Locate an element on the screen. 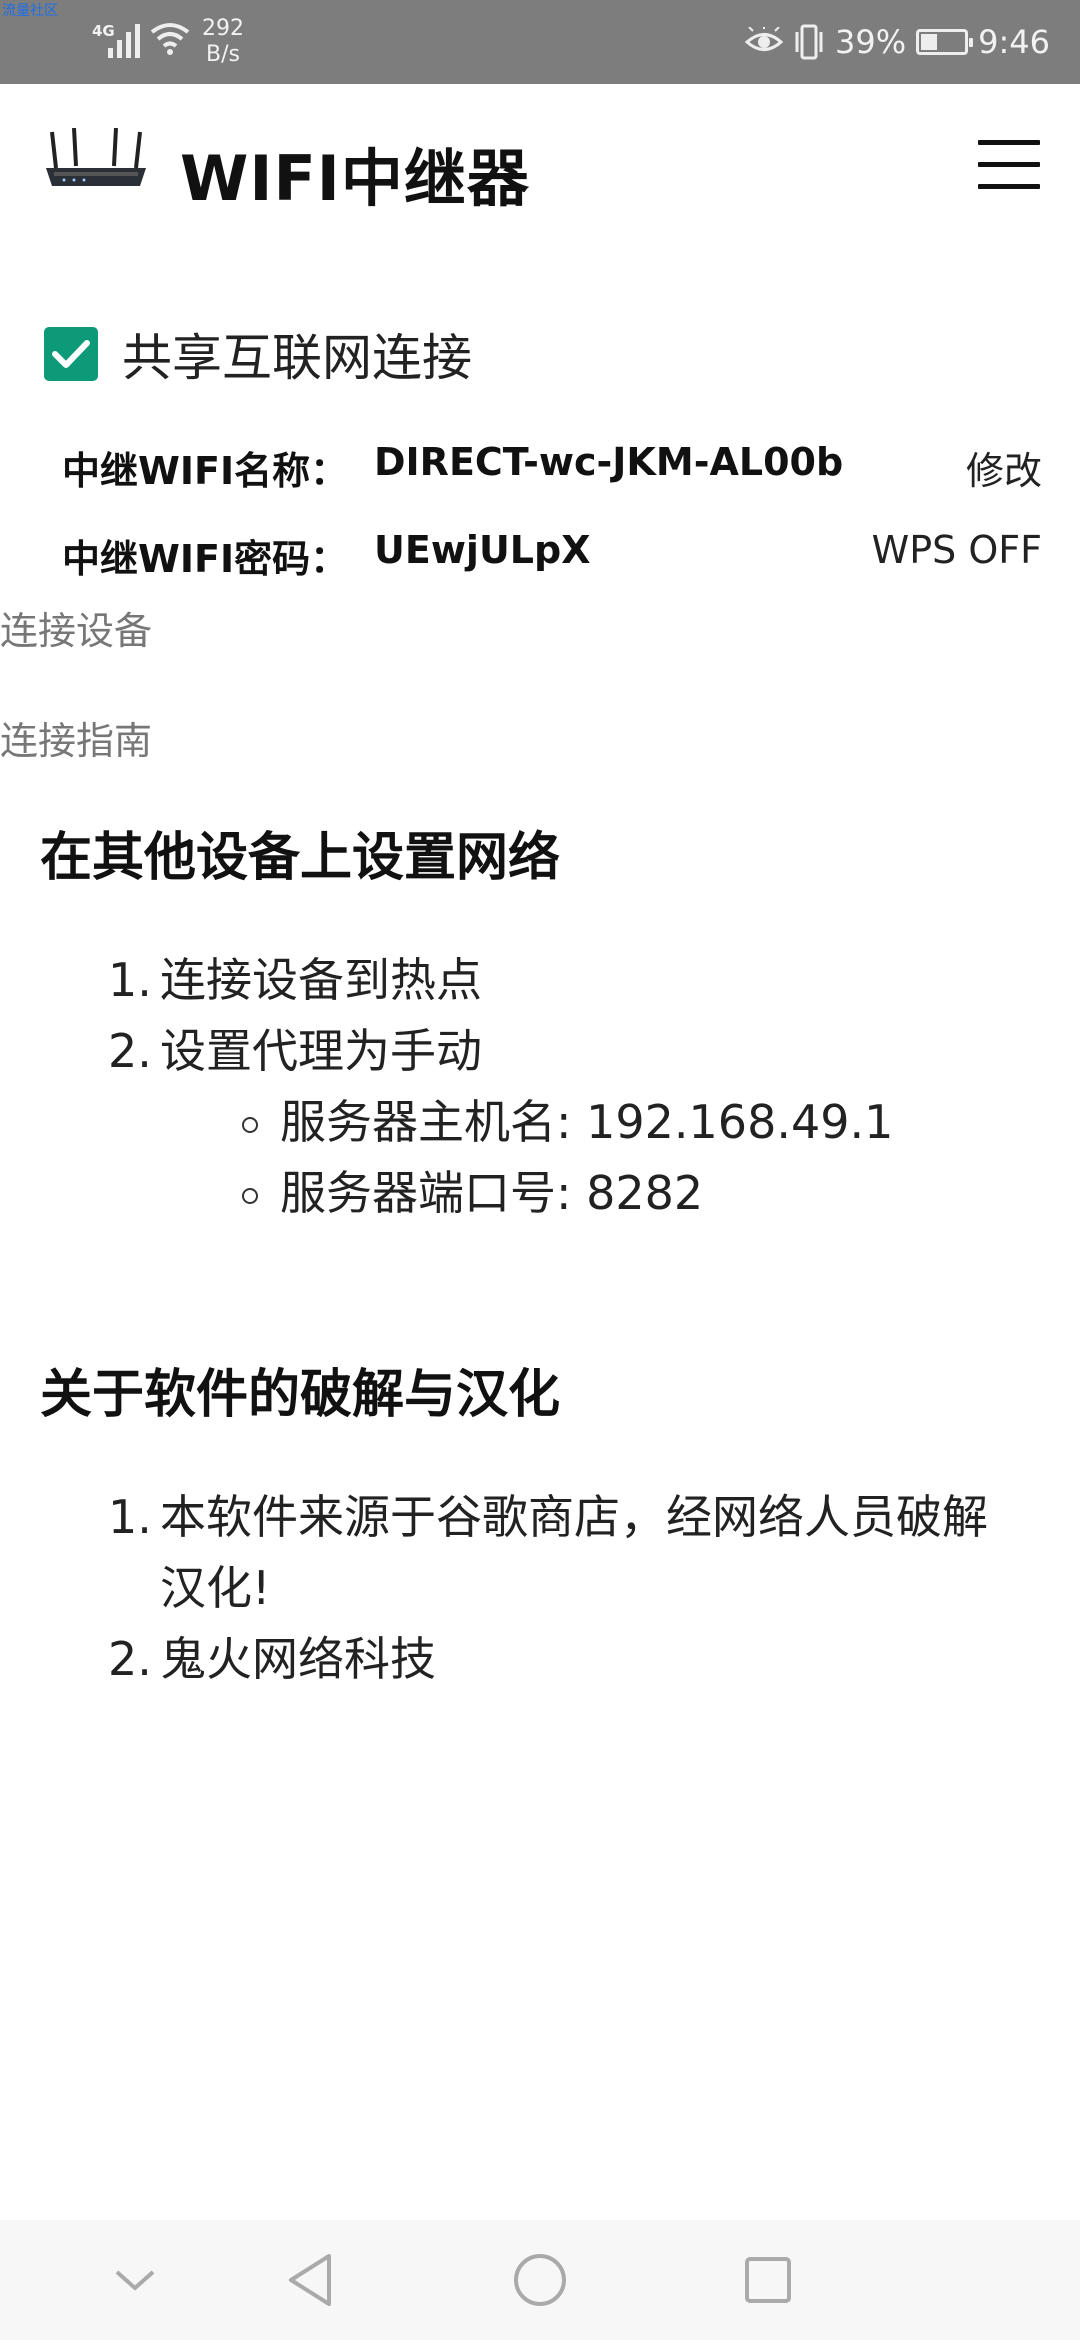 This screenshot has height=2340, width=1080. list-text: 本软件来源于谷歌商店，经网络人员破解 is located at coordinates (574, 1517).